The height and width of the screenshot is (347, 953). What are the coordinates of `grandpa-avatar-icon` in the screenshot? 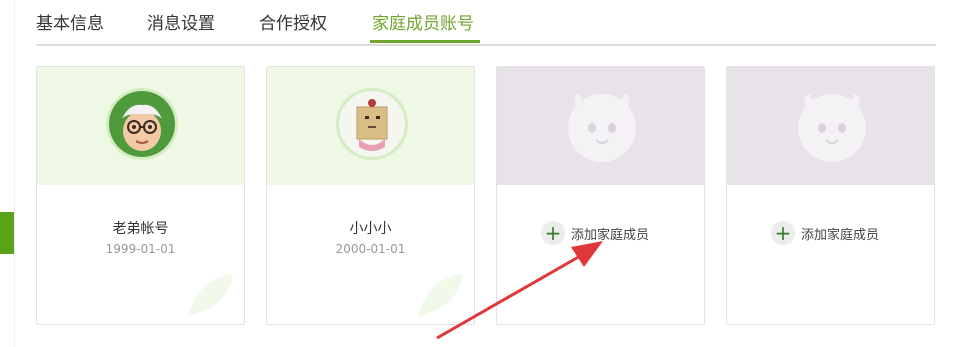 It's located at (142, 124).